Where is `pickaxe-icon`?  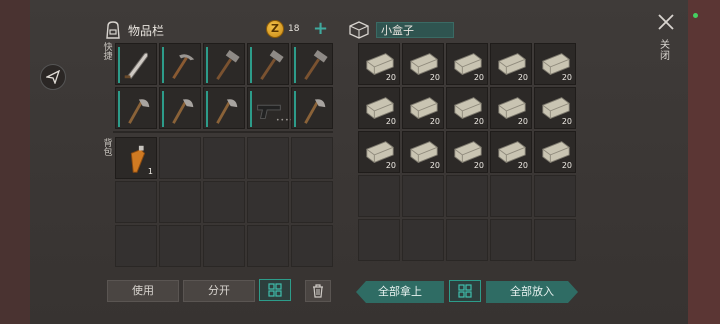 pickaxe-icon is located at coordinates (183, 66).